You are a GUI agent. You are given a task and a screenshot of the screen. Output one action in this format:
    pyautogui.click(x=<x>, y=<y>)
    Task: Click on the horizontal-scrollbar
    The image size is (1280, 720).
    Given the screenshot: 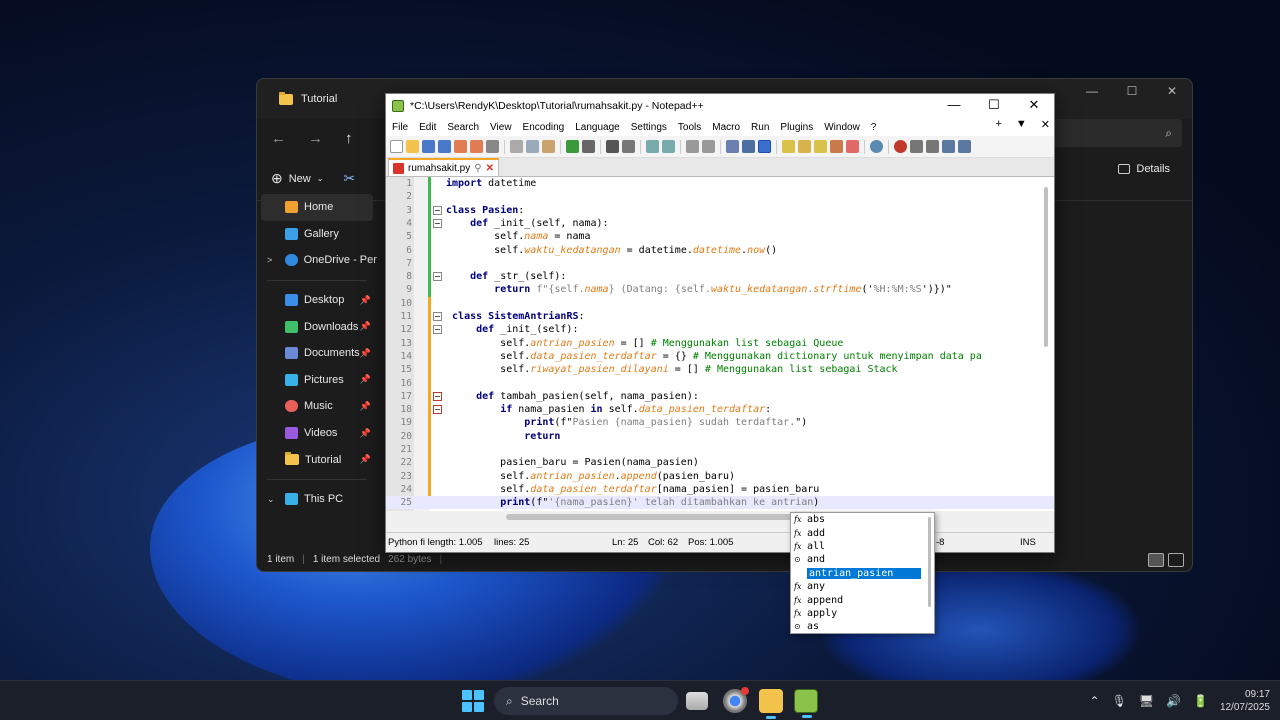 What is the action you would take?
    pyautogui.click(x=720, y=517)
    